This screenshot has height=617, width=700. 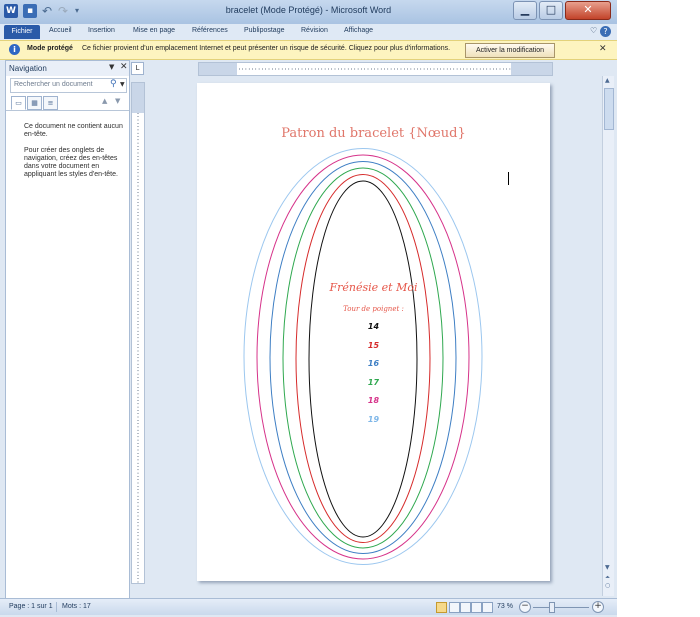 I want to click on scroll-thumb, so click(x=609, y=109).